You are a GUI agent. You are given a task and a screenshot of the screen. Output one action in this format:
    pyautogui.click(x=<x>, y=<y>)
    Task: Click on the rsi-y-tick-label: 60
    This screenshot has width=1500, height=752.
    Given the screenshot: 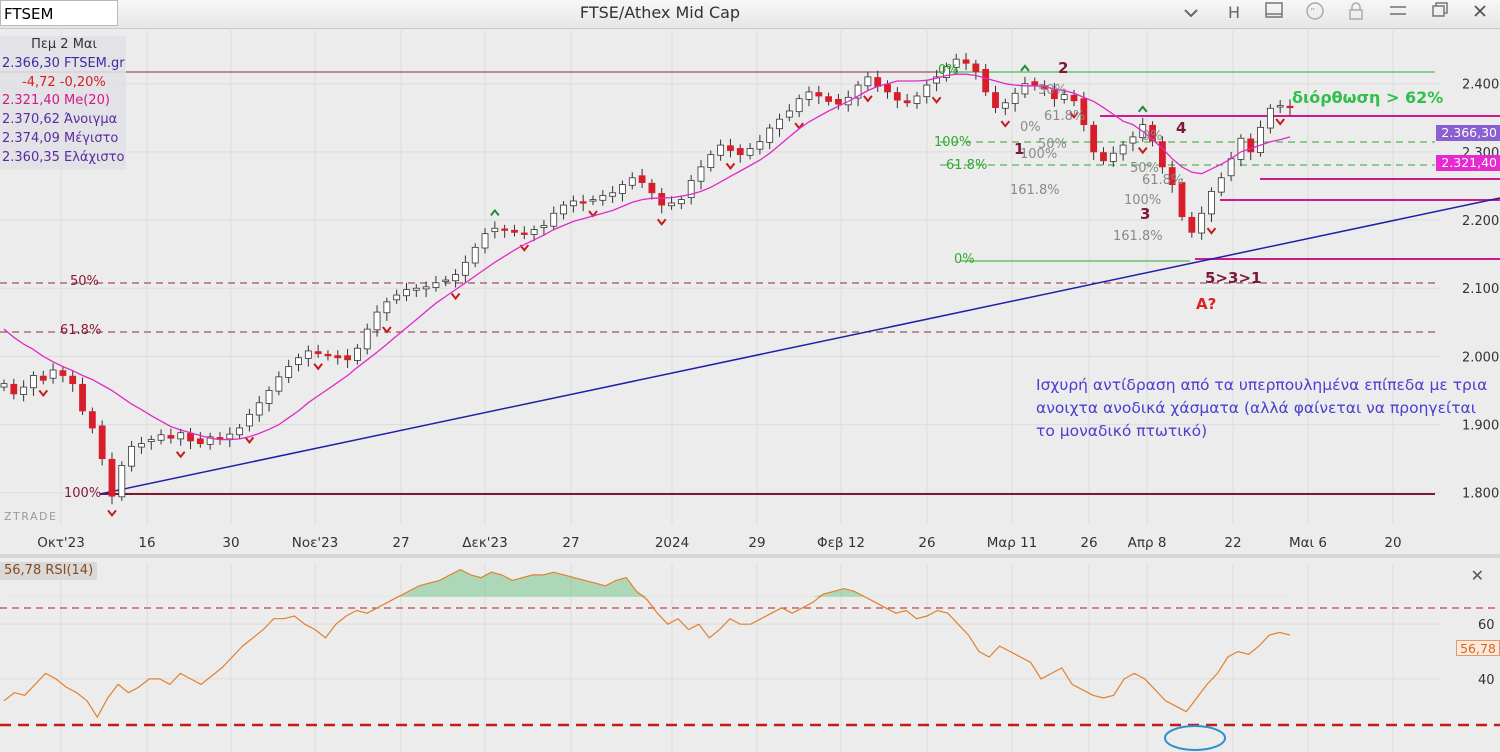 What is the action you would take?
    pyautogui.click(x=1486, y=625)
    